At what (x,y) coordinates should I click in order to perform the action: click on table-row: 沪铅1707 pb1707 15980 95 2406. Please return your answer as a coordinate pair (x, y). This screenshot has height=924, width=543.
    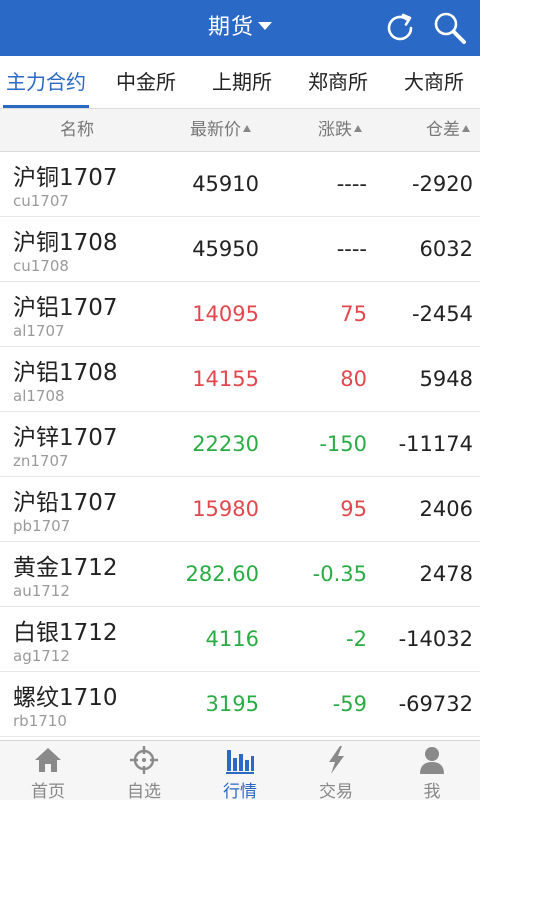
    Looking at the image, I should click on (240, 509).